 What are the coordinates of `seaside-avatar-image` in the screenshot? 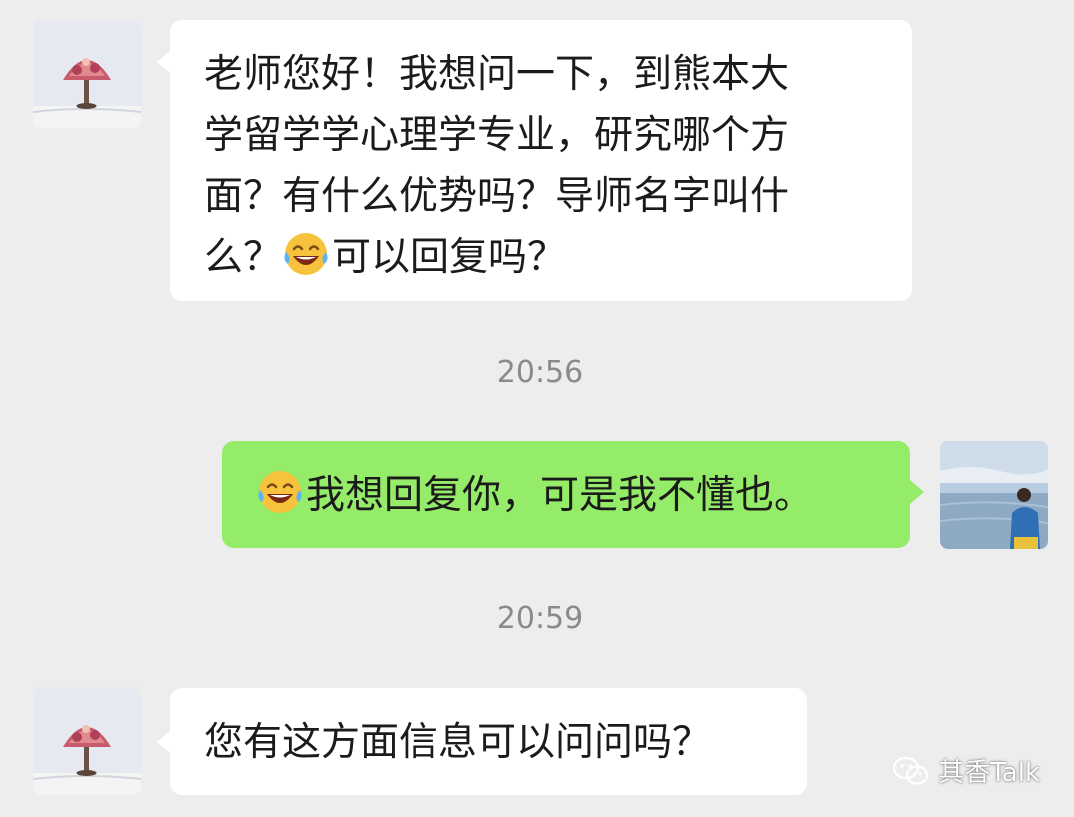 It's located at (994, 495).